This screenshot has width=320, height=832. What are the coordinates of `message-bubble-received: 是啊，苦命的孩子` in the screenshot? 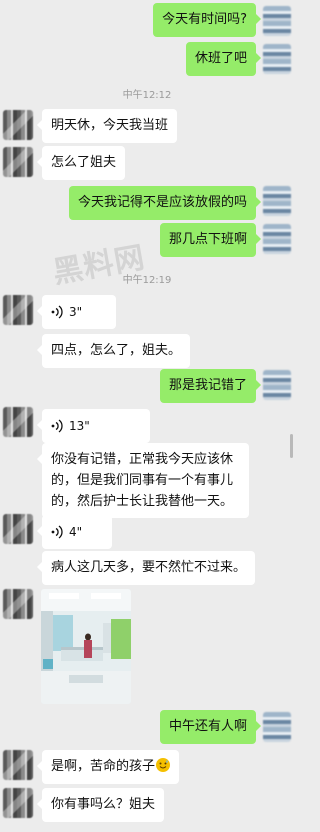 It's located at (108, 767).